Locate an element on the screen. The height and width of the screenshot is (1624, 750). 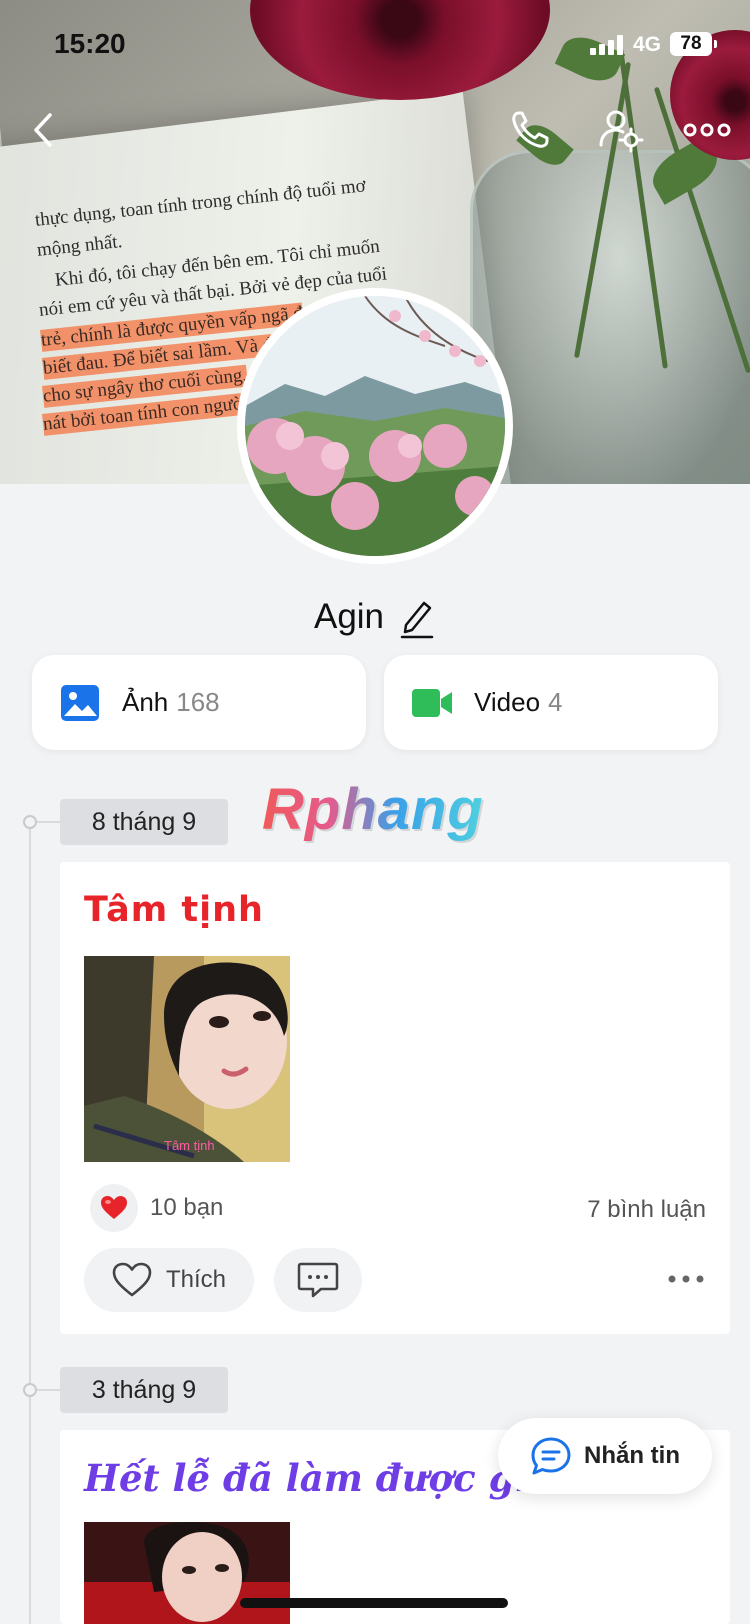
photos-label: Ảnh is located at coordinates (145, 702).